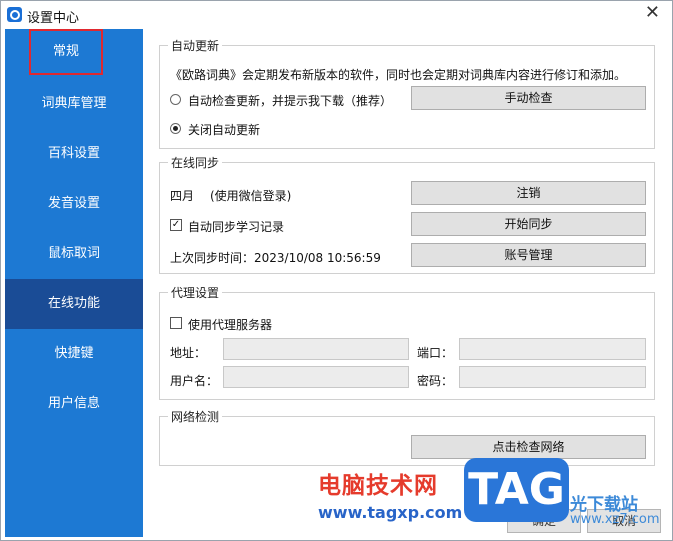  What do you see at coordinates (615, 519) in the screenshot?
I see `watermark-site-url: www.xz7.com` at bounding box center [615, 519].